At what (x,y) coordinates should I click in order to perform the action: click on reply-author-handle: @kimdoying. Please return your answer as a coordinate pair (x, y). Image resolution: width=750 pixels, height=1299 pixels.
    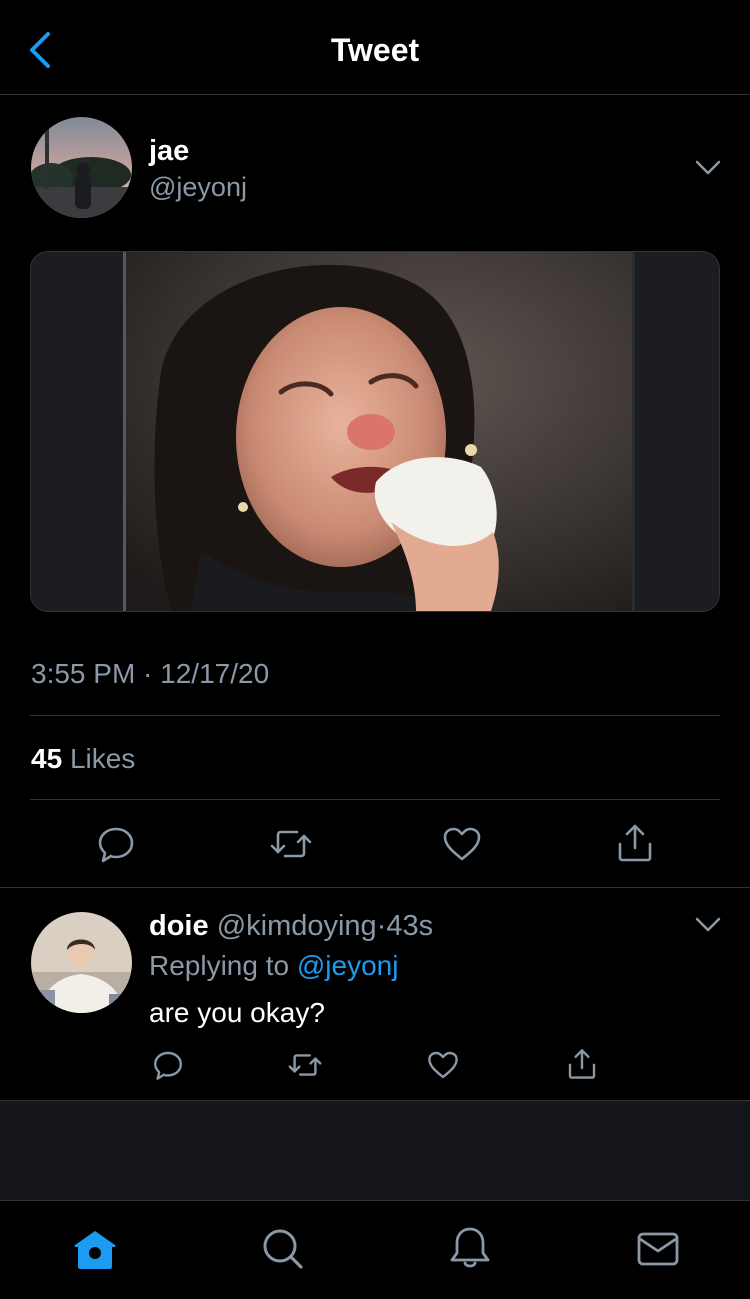
    Looking at the image, I should click on (297, 926).